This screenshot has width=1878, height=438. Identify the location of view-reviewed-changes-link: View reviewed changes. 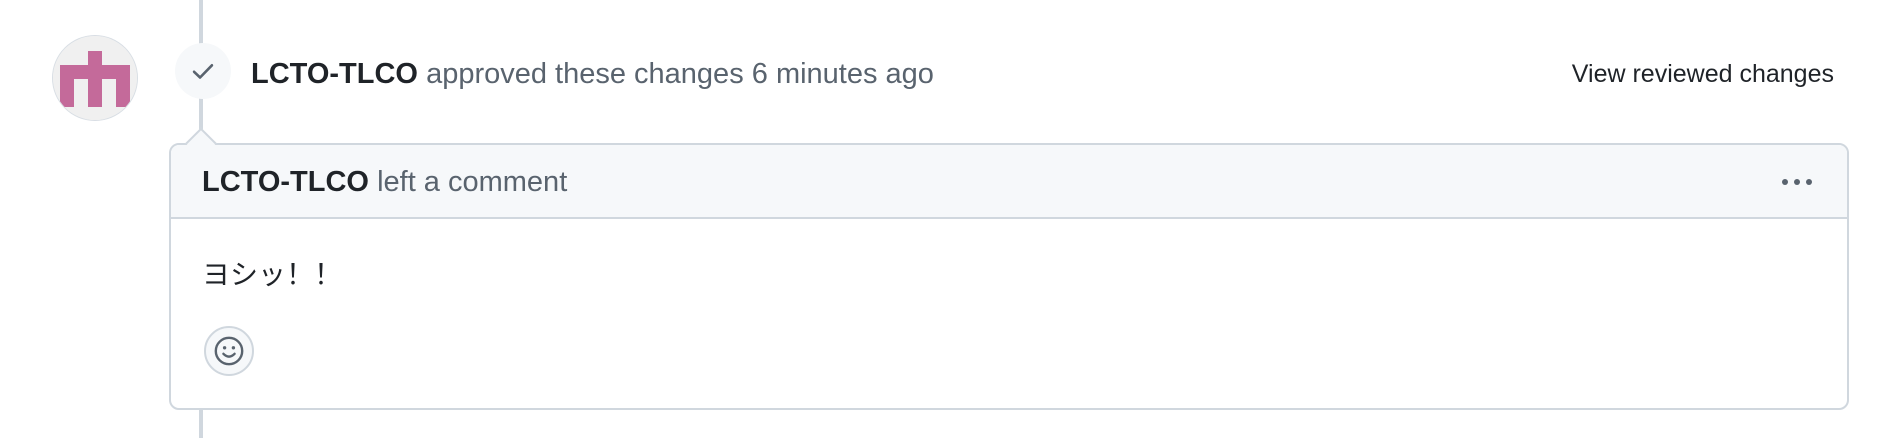
(1703, 74).